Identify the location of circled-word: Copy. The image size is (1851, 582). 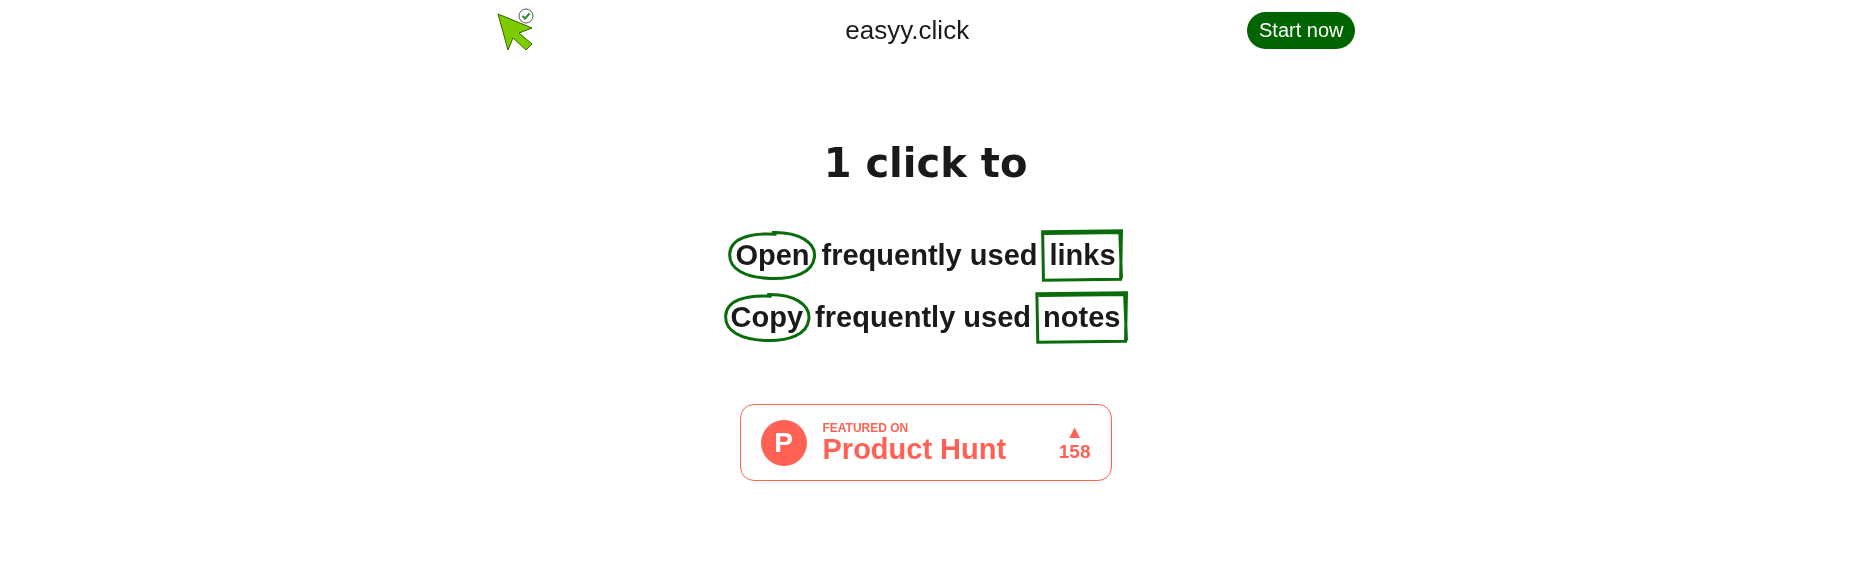
(767, 317).